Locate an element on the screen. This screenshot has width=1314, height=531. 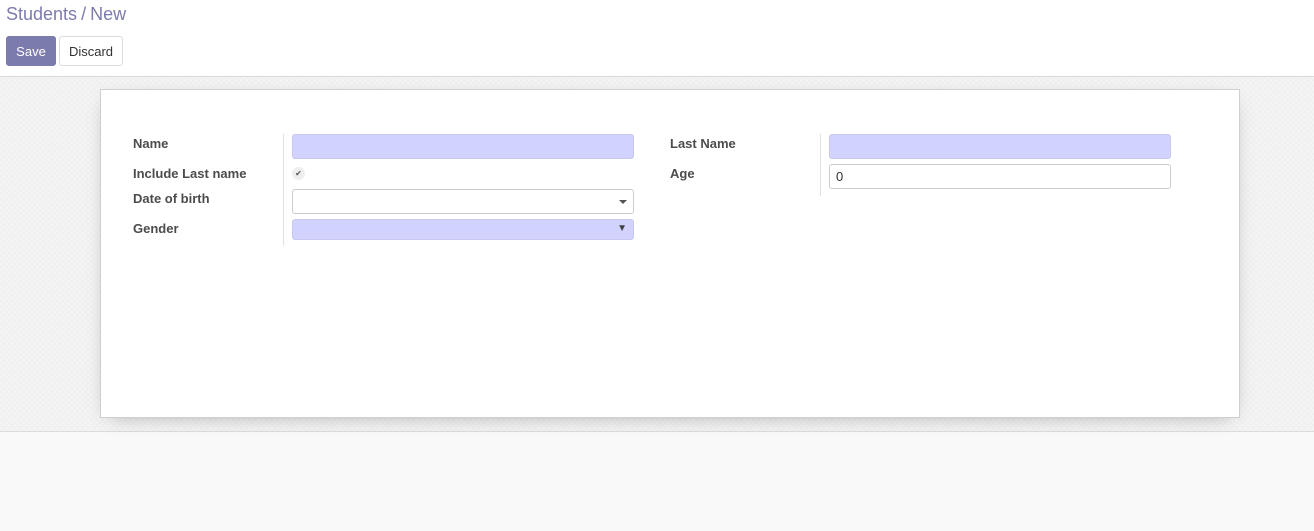
last-name-label: Last Name is located at coordinates (703, 143).